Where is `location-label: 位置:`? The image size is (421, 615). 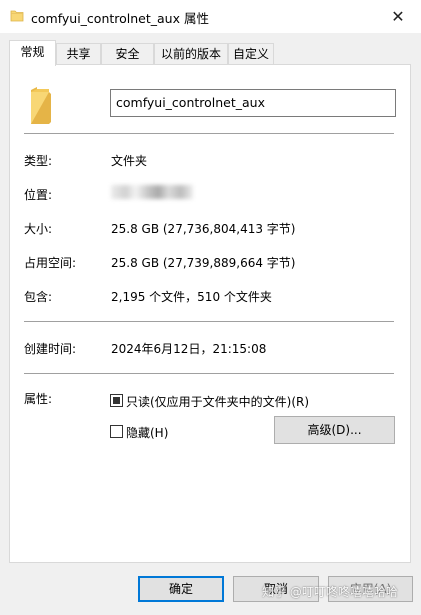
location-label: 位置: is located at coordinates (38, 195).